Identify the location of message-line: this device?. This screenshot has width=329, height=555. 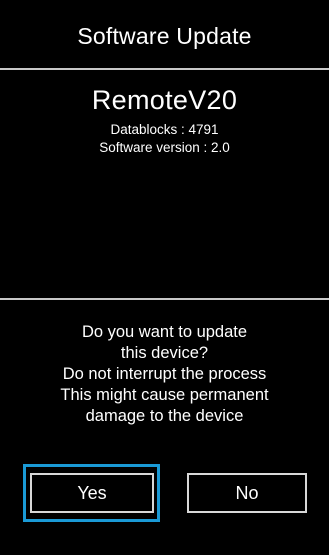
(164, 353).